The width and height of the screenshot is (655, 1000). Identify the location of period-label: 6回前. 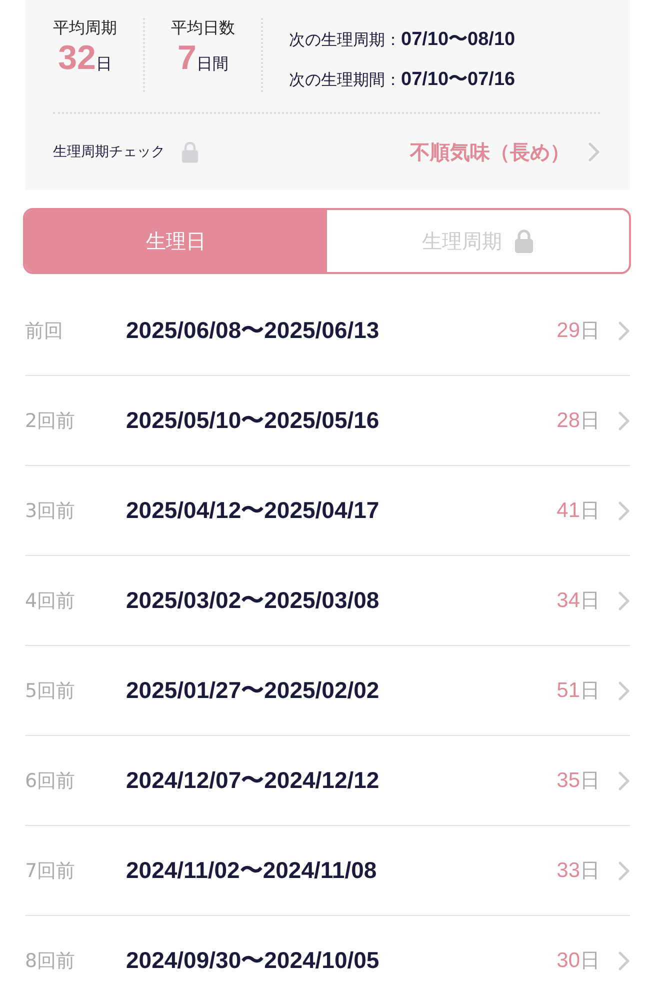
(50, 781).